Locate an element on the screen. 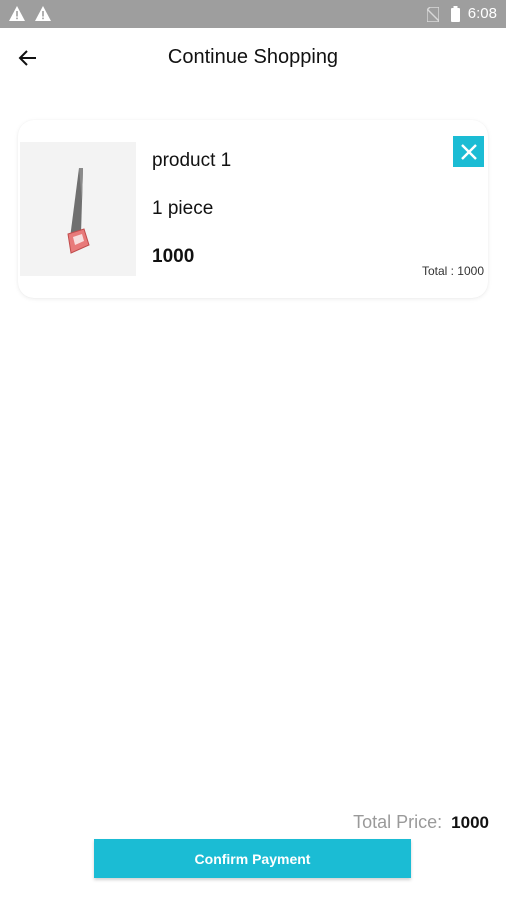 The height and width of the screenshot is (900, 506). no-sim-icon is located at coordinates (433, 14).